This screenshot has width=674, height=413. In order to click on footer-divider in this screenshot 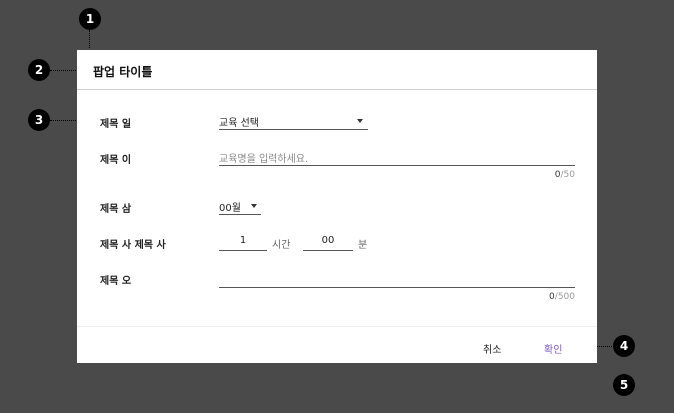, I will do `click(337, 326)`.